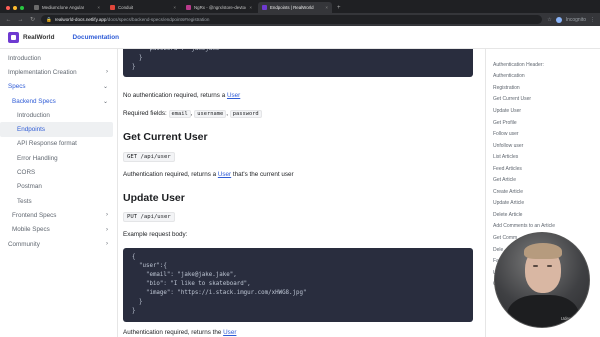  What do you see at coordinates (543, 100) in the screenshot?
I see `toc-item: Get Current User` at bounding box center [543, 100].